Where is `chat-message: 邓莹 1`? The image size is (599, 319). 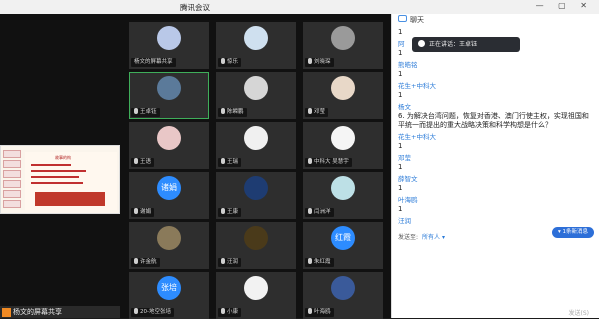 chat-message: 邓莹 1 is located at coordinates (496, 163).